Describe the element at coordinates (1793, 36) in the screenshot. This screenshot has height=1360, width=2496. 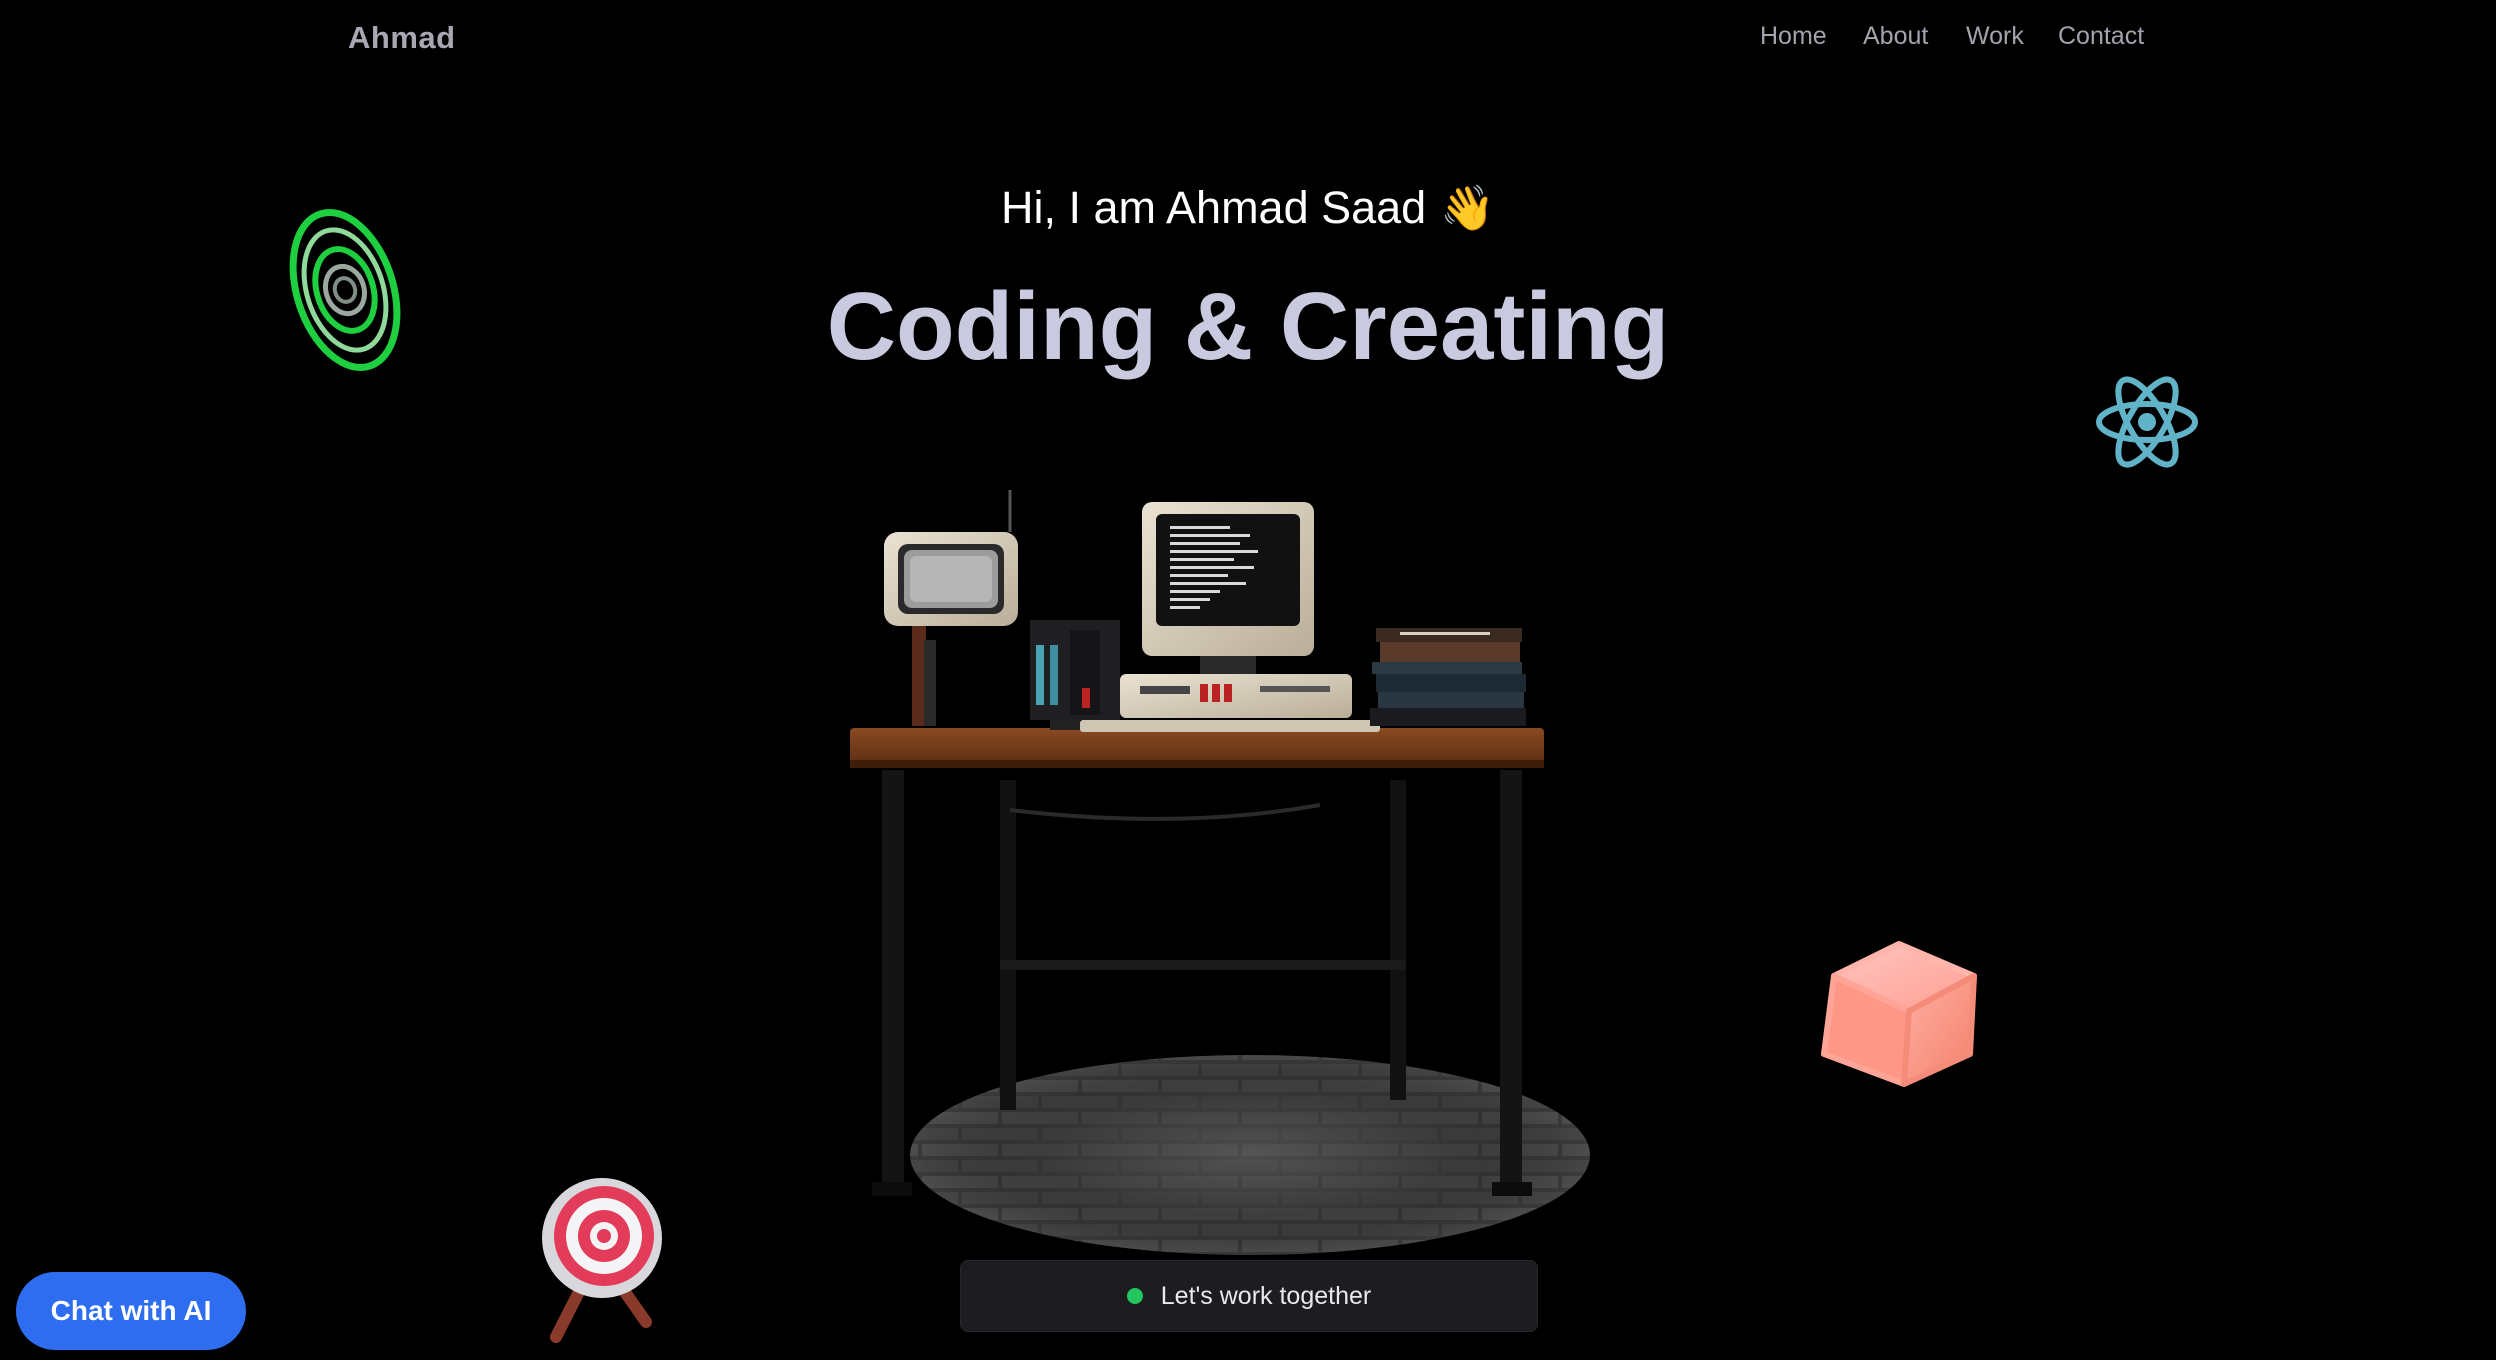
I see `nav-home: Home` at that location.